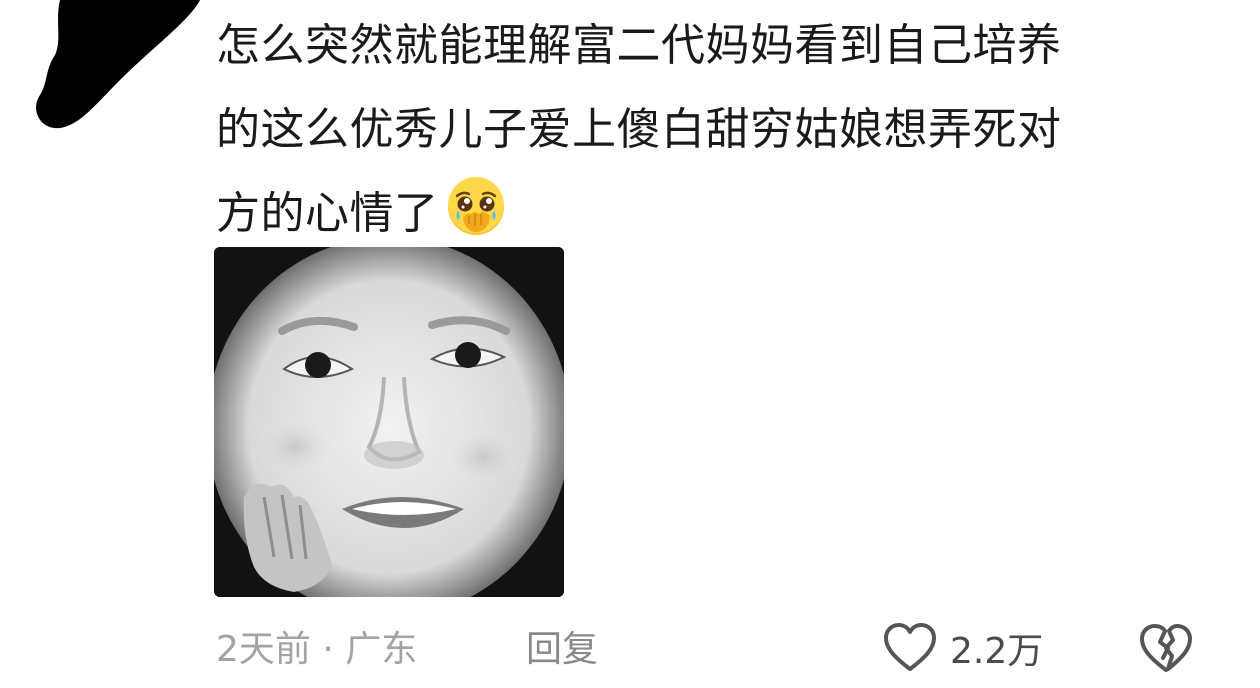 The width and height of the screenshot is (1260, 688). What do you see at coordinates (317, 649) in the screenshot?
I see `time-location: 2天前 · 广东` at bounding box center [317, 649].